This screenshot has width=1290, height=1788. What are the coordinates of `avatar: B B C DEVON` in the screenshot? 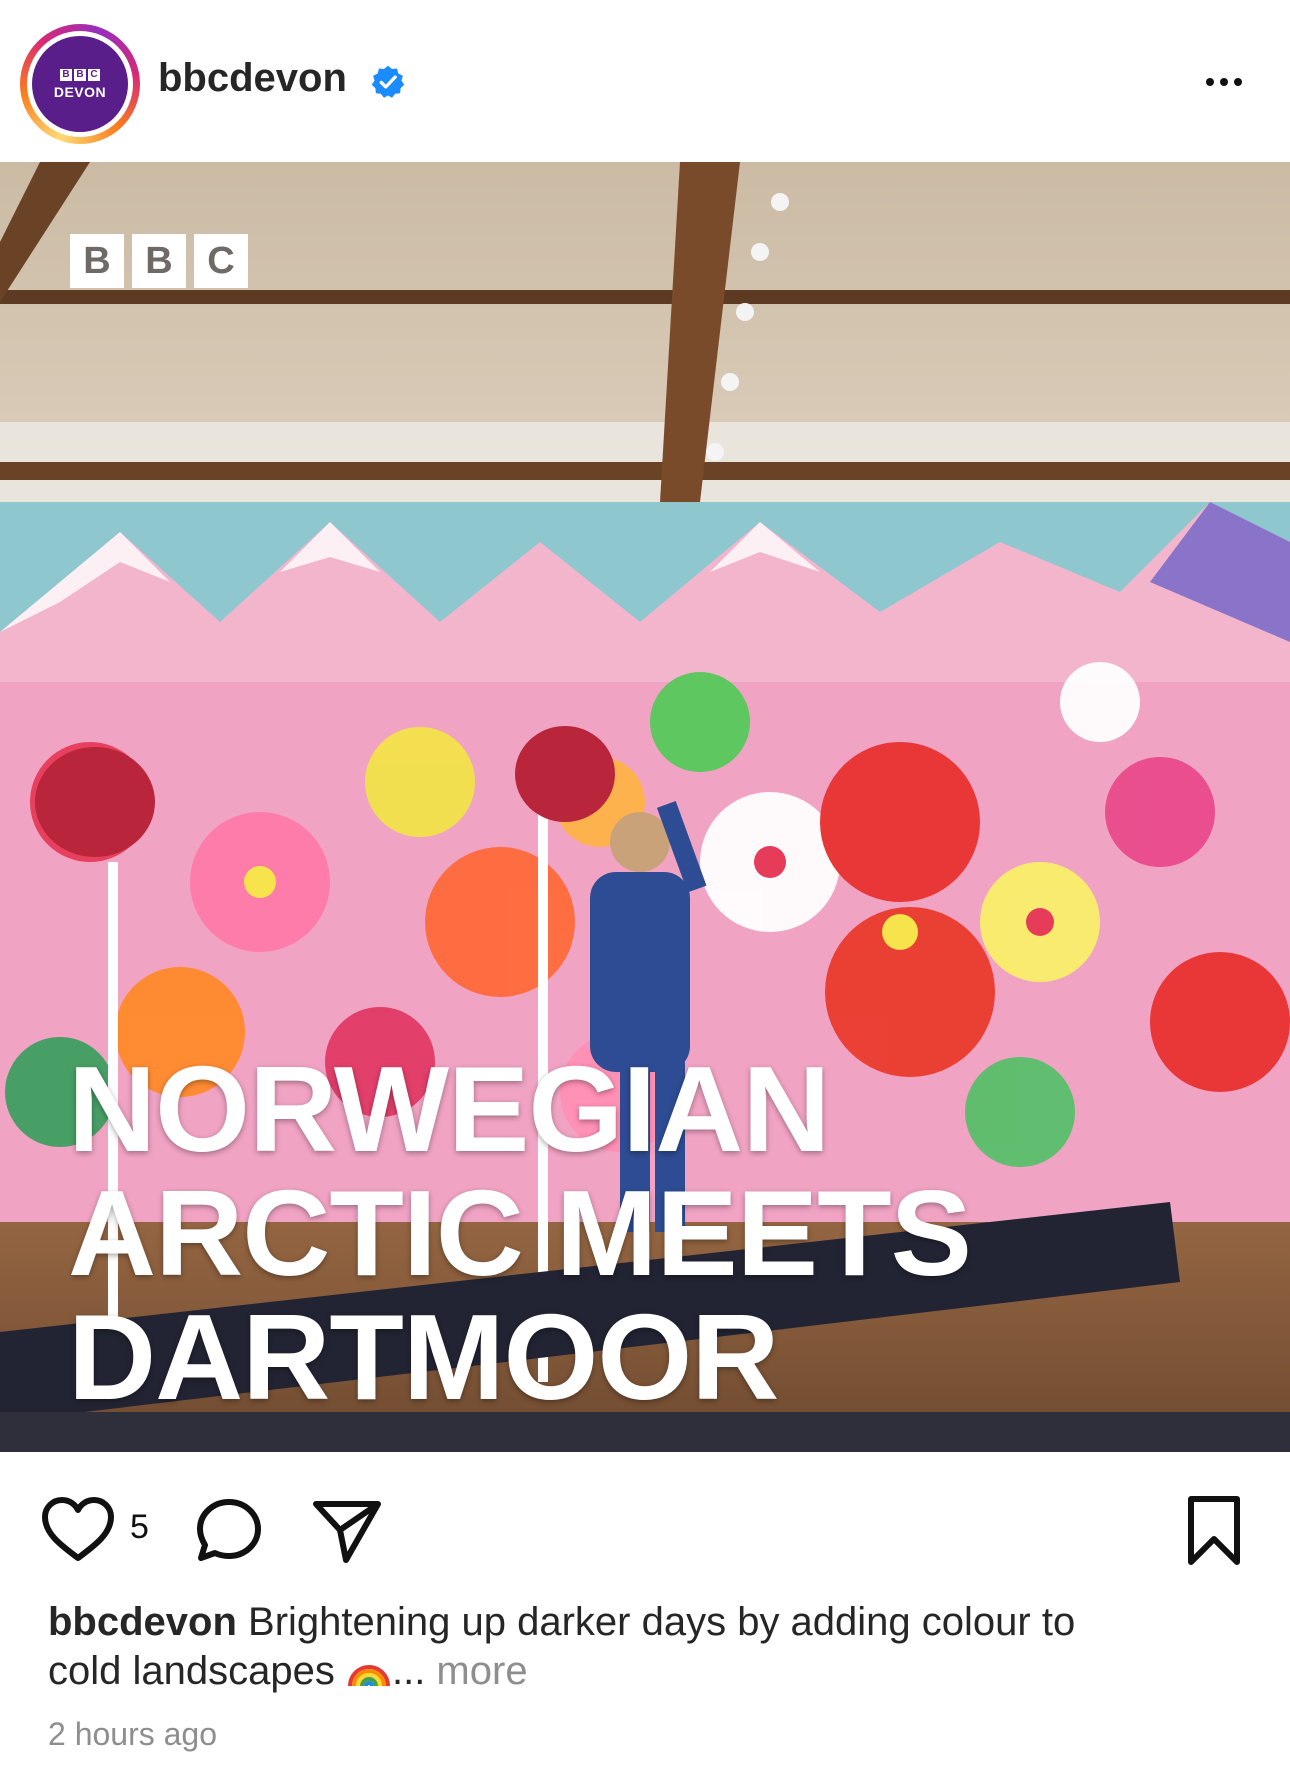 It's located at (80, 84).